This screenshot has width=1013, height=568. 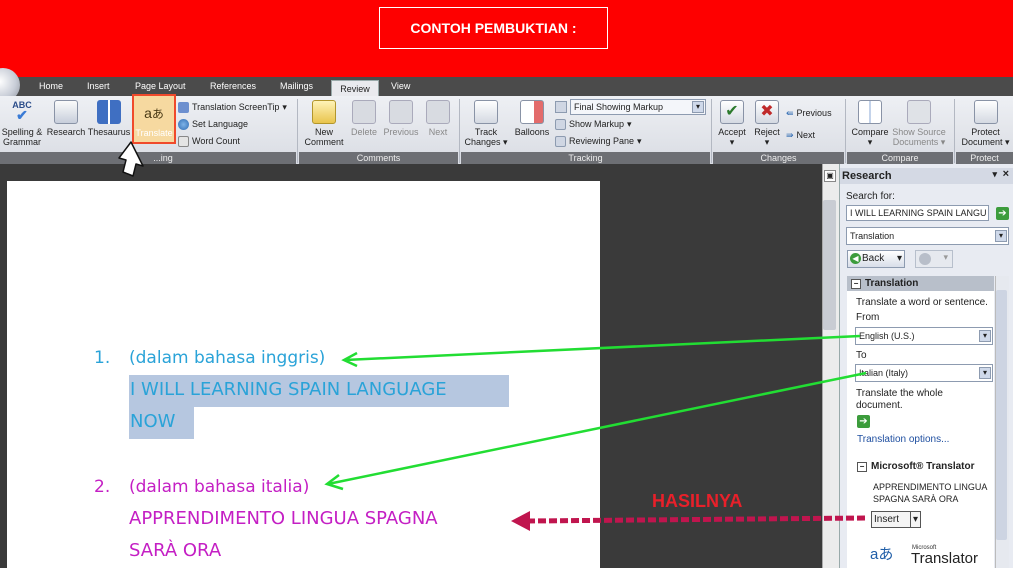 What do you see at coordinates (601, 351) in the screenshot?
I see `green-arrow-english` at bounding box center [601, 351].